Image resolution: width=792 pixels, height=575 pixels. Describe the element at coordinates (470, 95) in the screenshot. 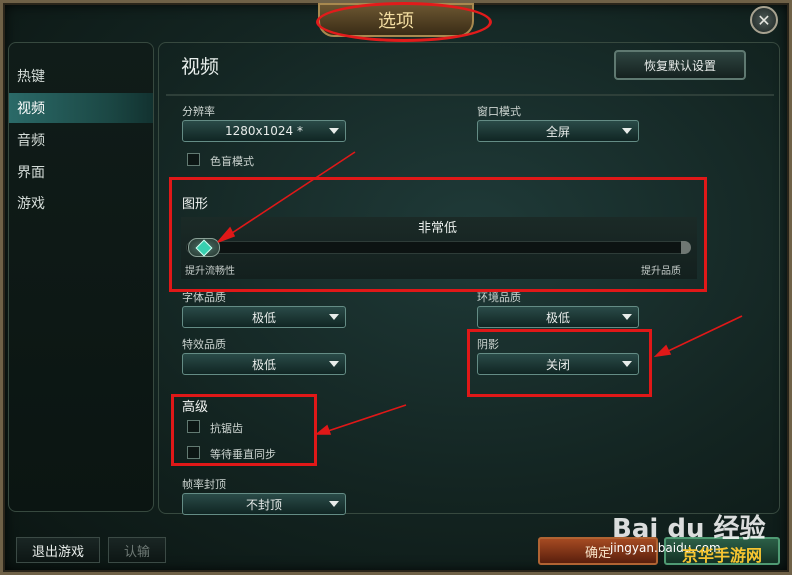

I see `header-divider` at that location.